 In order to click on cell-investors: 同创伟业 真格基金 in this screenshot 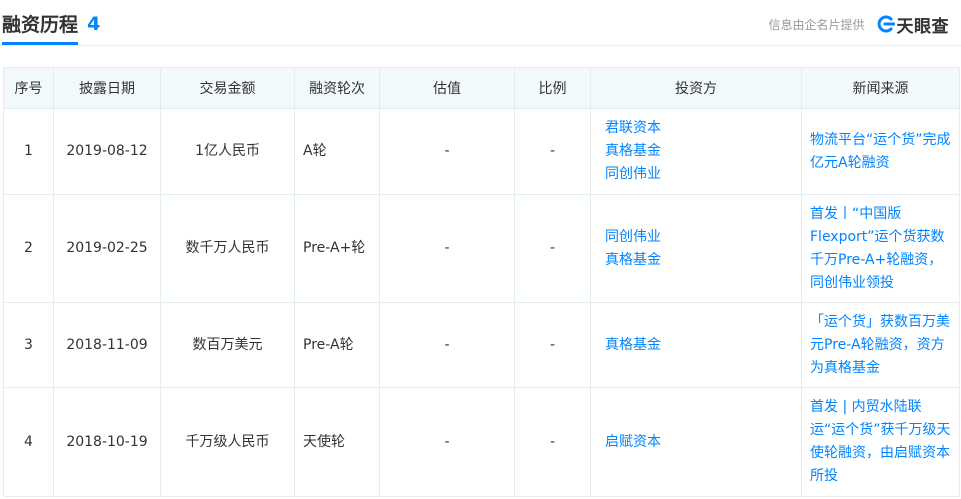, I will do `click(696, 248)`.